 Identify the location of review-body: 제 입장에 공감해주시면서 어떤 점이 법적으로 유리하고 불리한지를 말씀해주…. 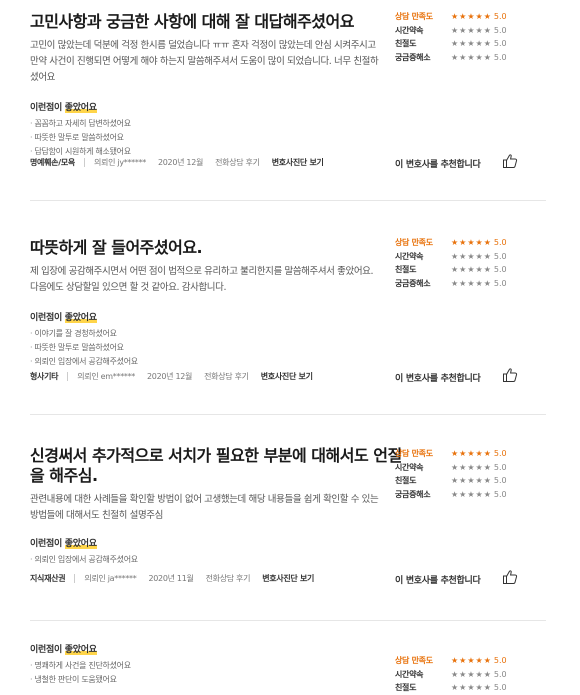
(202, 279).